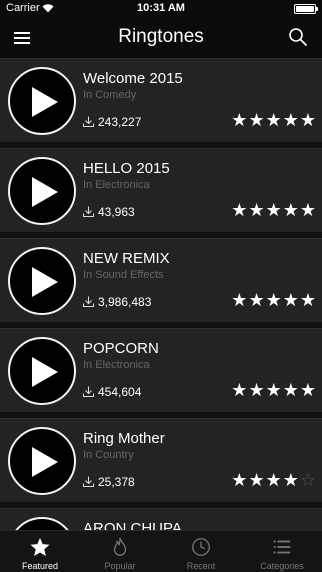 Image resolution: width=322 pixels, height=572 pixels. I want to click on tab-recent: Recent, so click(201, 551).